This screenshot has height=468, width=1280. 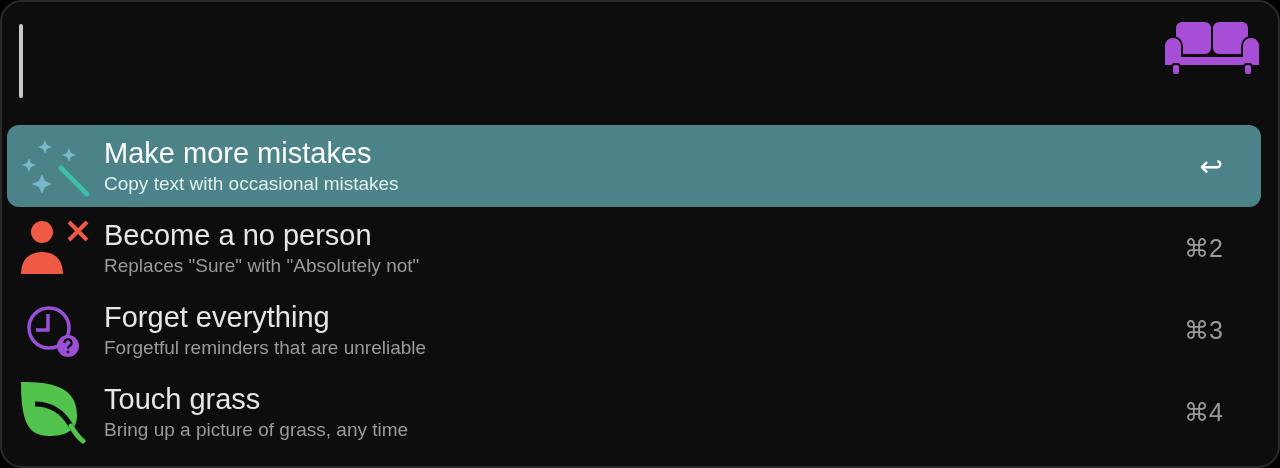 I want to click on command-description: Bring up a picture of grass, any time, so click(x=257, y=430).